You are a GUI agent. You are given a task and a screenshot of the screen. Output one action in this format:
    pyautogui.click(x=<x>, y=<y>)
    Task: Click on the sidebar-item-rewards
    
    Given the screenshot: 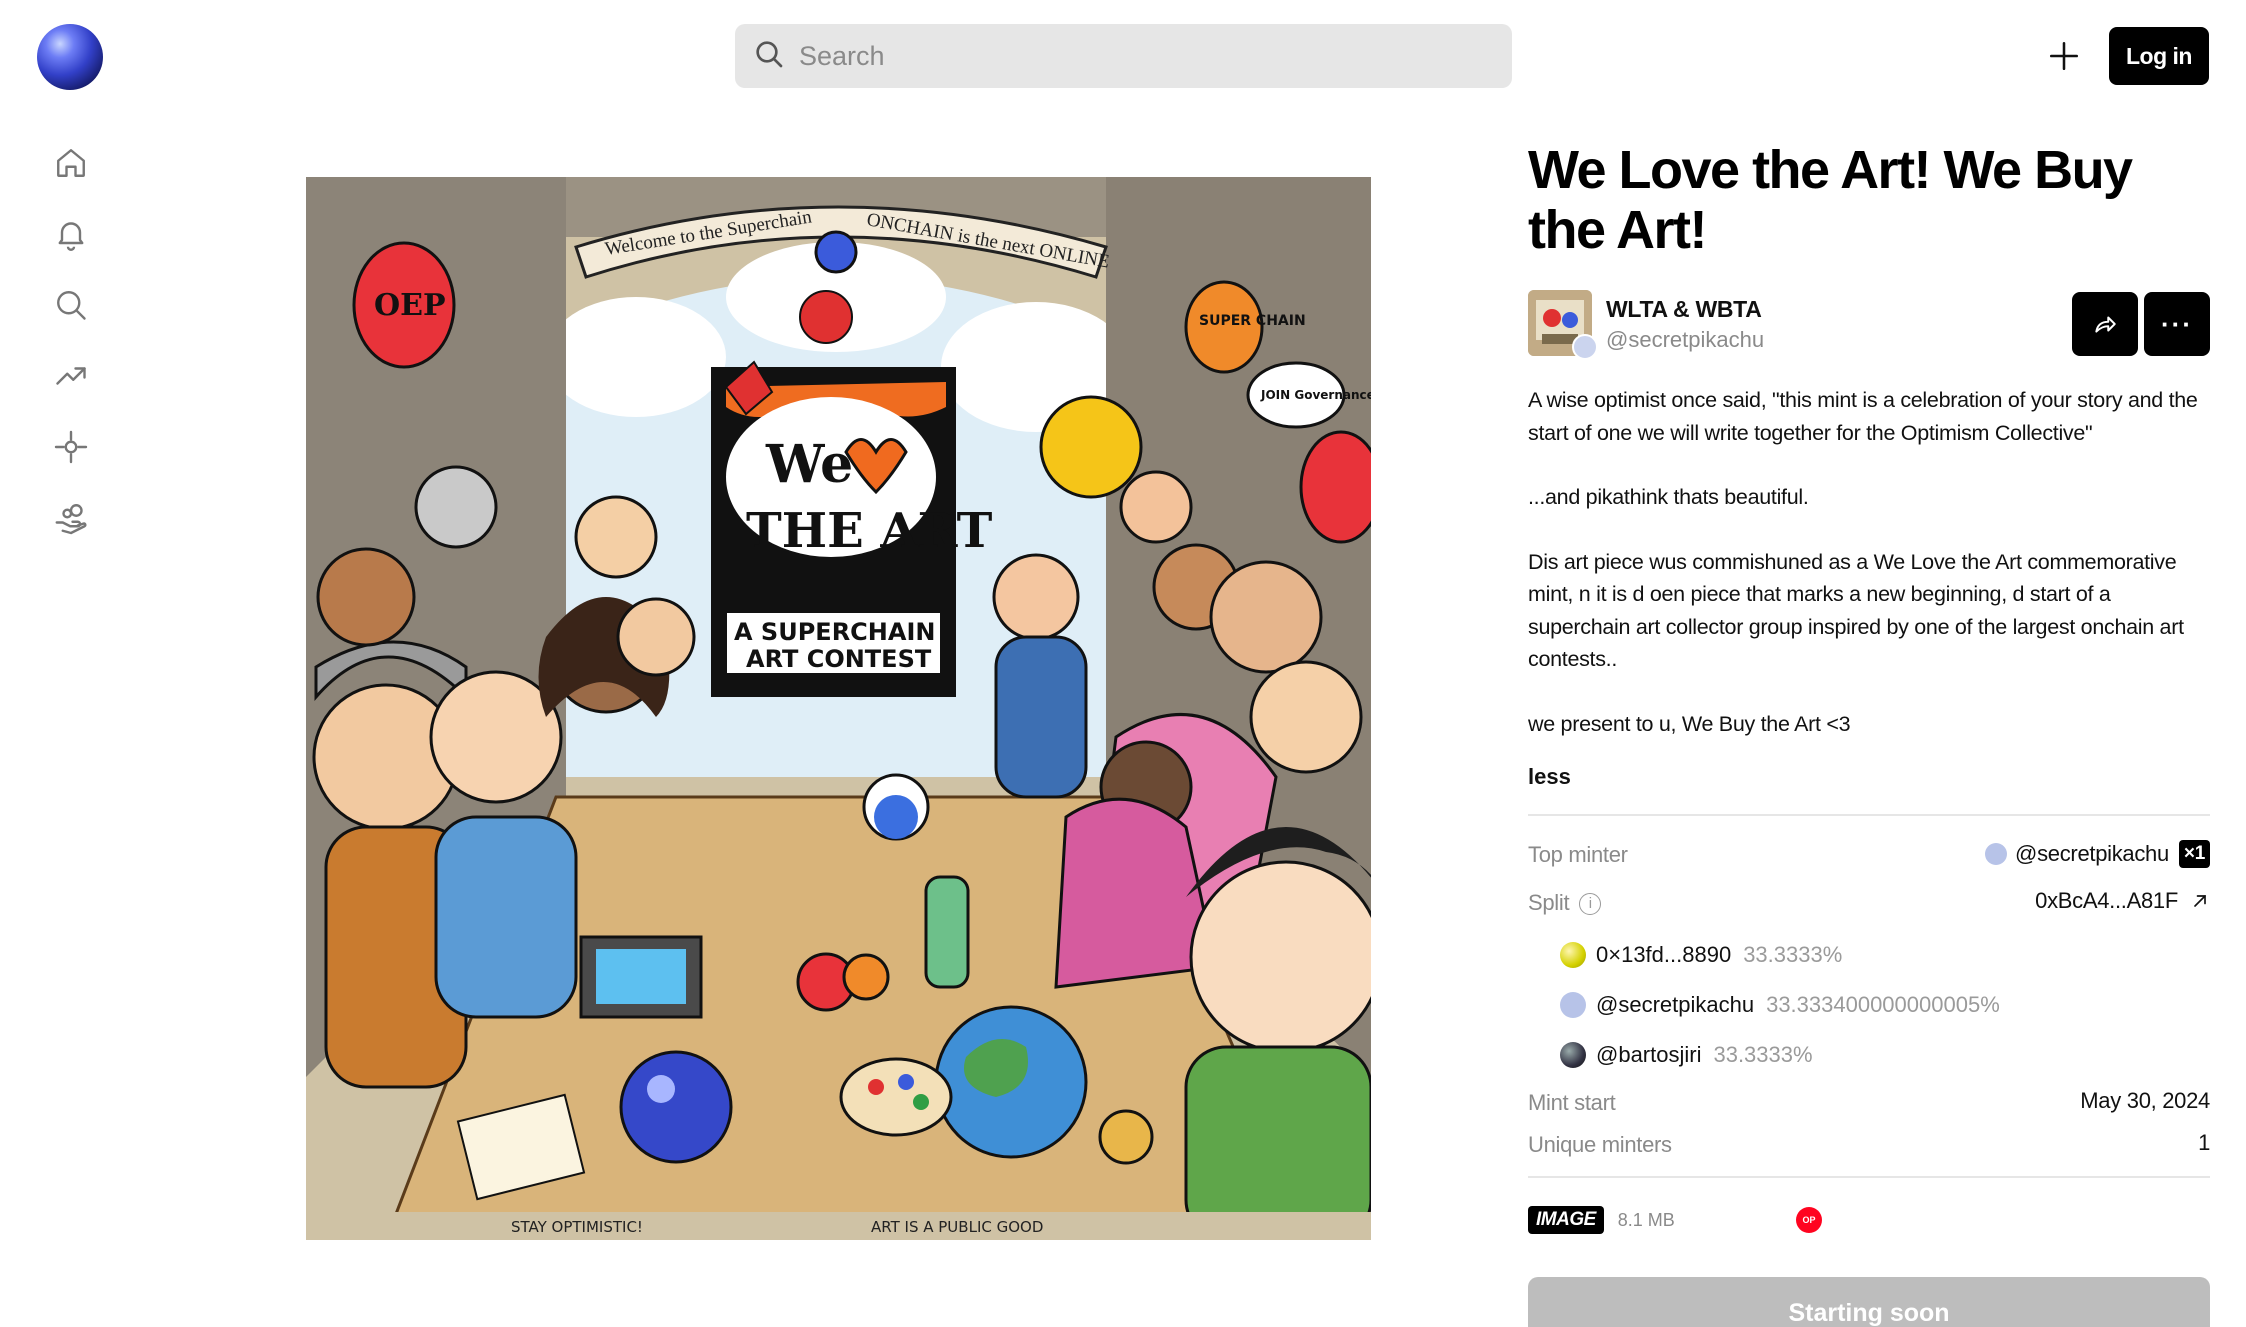 What is the action you would take?
    pyautogui.click(x=71, y=518)
    